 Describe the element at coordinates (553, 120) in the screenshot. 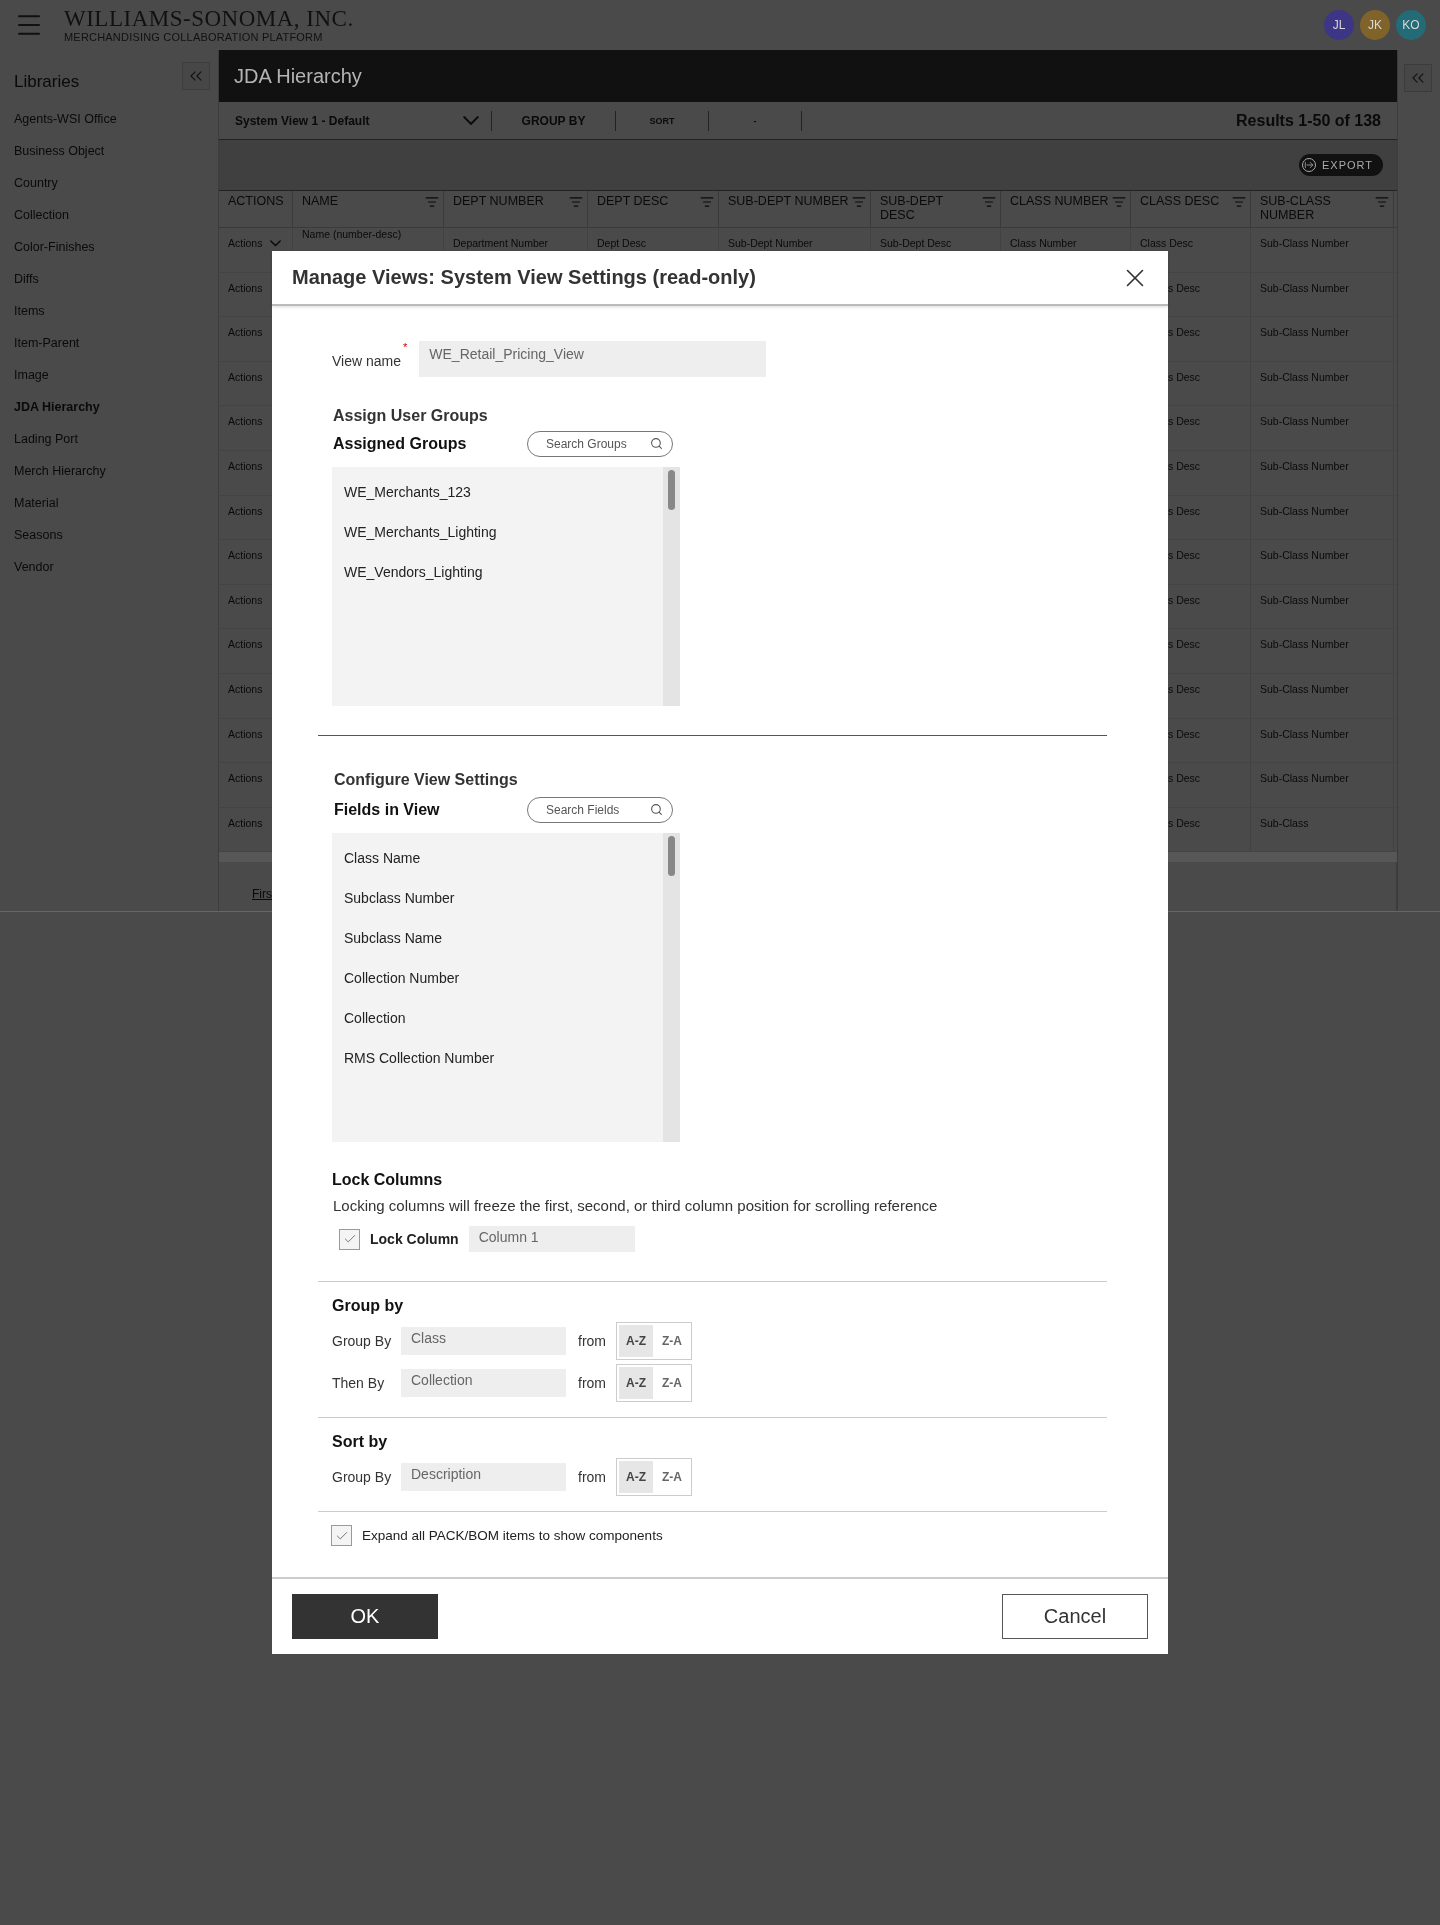

I see `group-by-button: GROUP BY` at that location.